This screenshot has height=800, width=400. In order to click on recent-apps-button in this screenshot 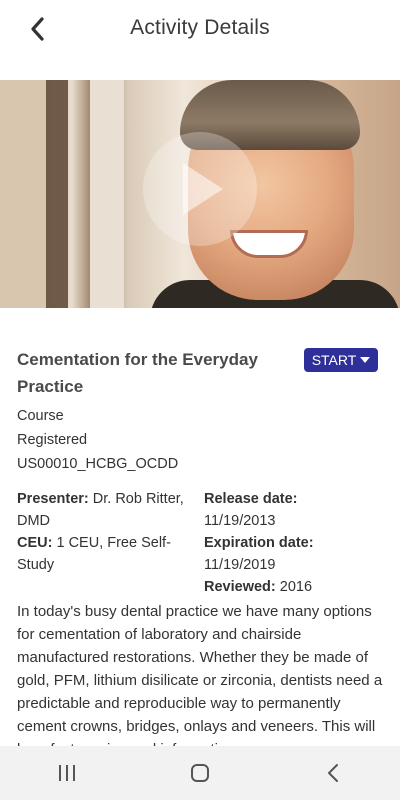, I will do `click(67, 773)`.